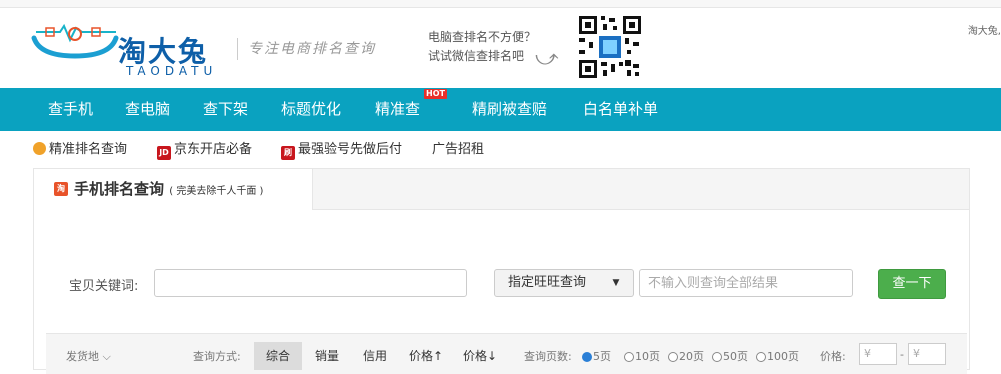 Image resolution: width=1001 pixels, height=374 pixels. What do you see at coordinates (397, 109) in the screenshot?
I see `nav-item-precise: 精准查` at bounding box center [397, 109].